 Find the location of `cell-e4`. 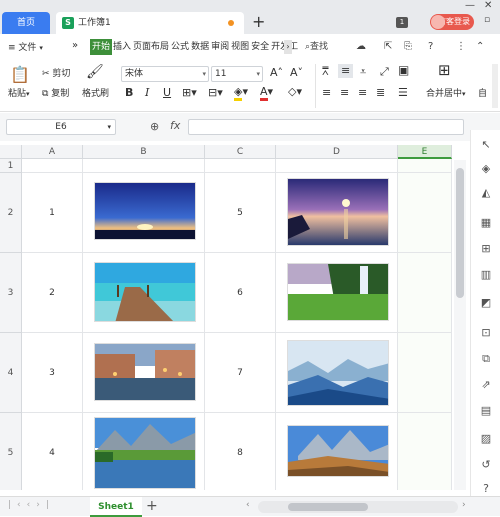

cell-e4 is located at coordinates (425, 373).